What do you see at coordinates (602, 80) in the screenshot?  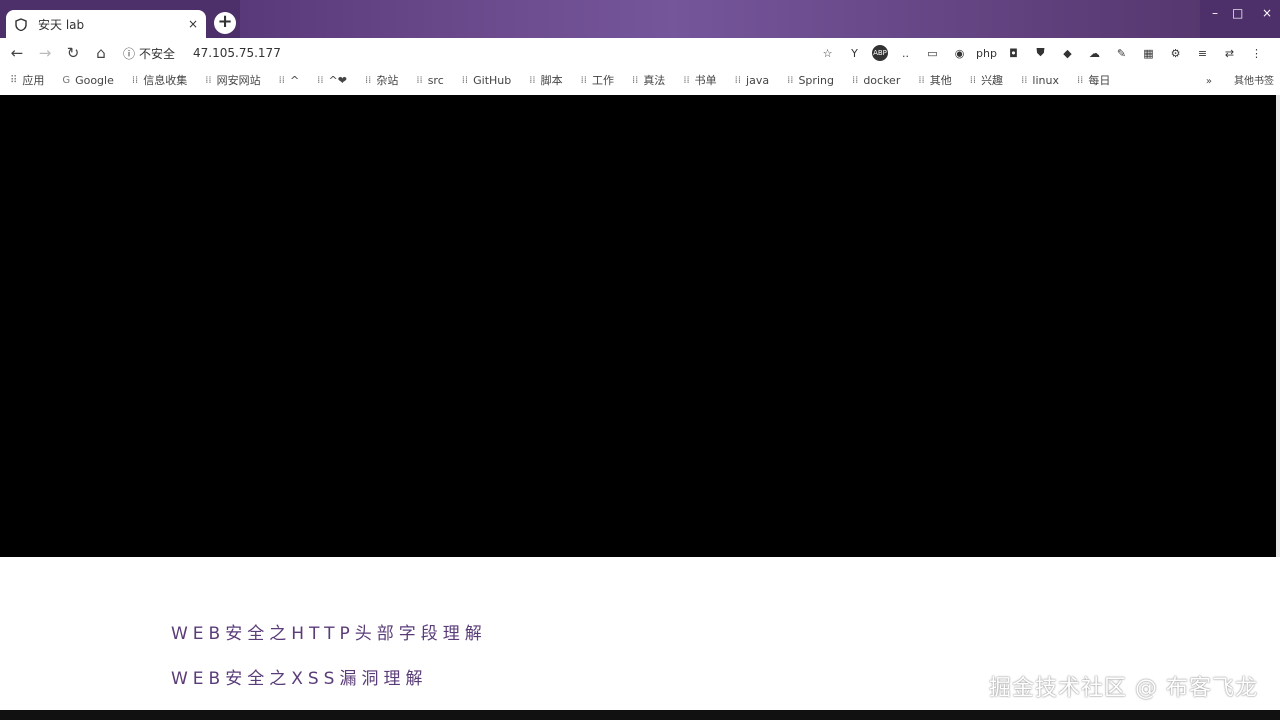 I see `bookmark-label: 工作` at bounding box center [602, 80].